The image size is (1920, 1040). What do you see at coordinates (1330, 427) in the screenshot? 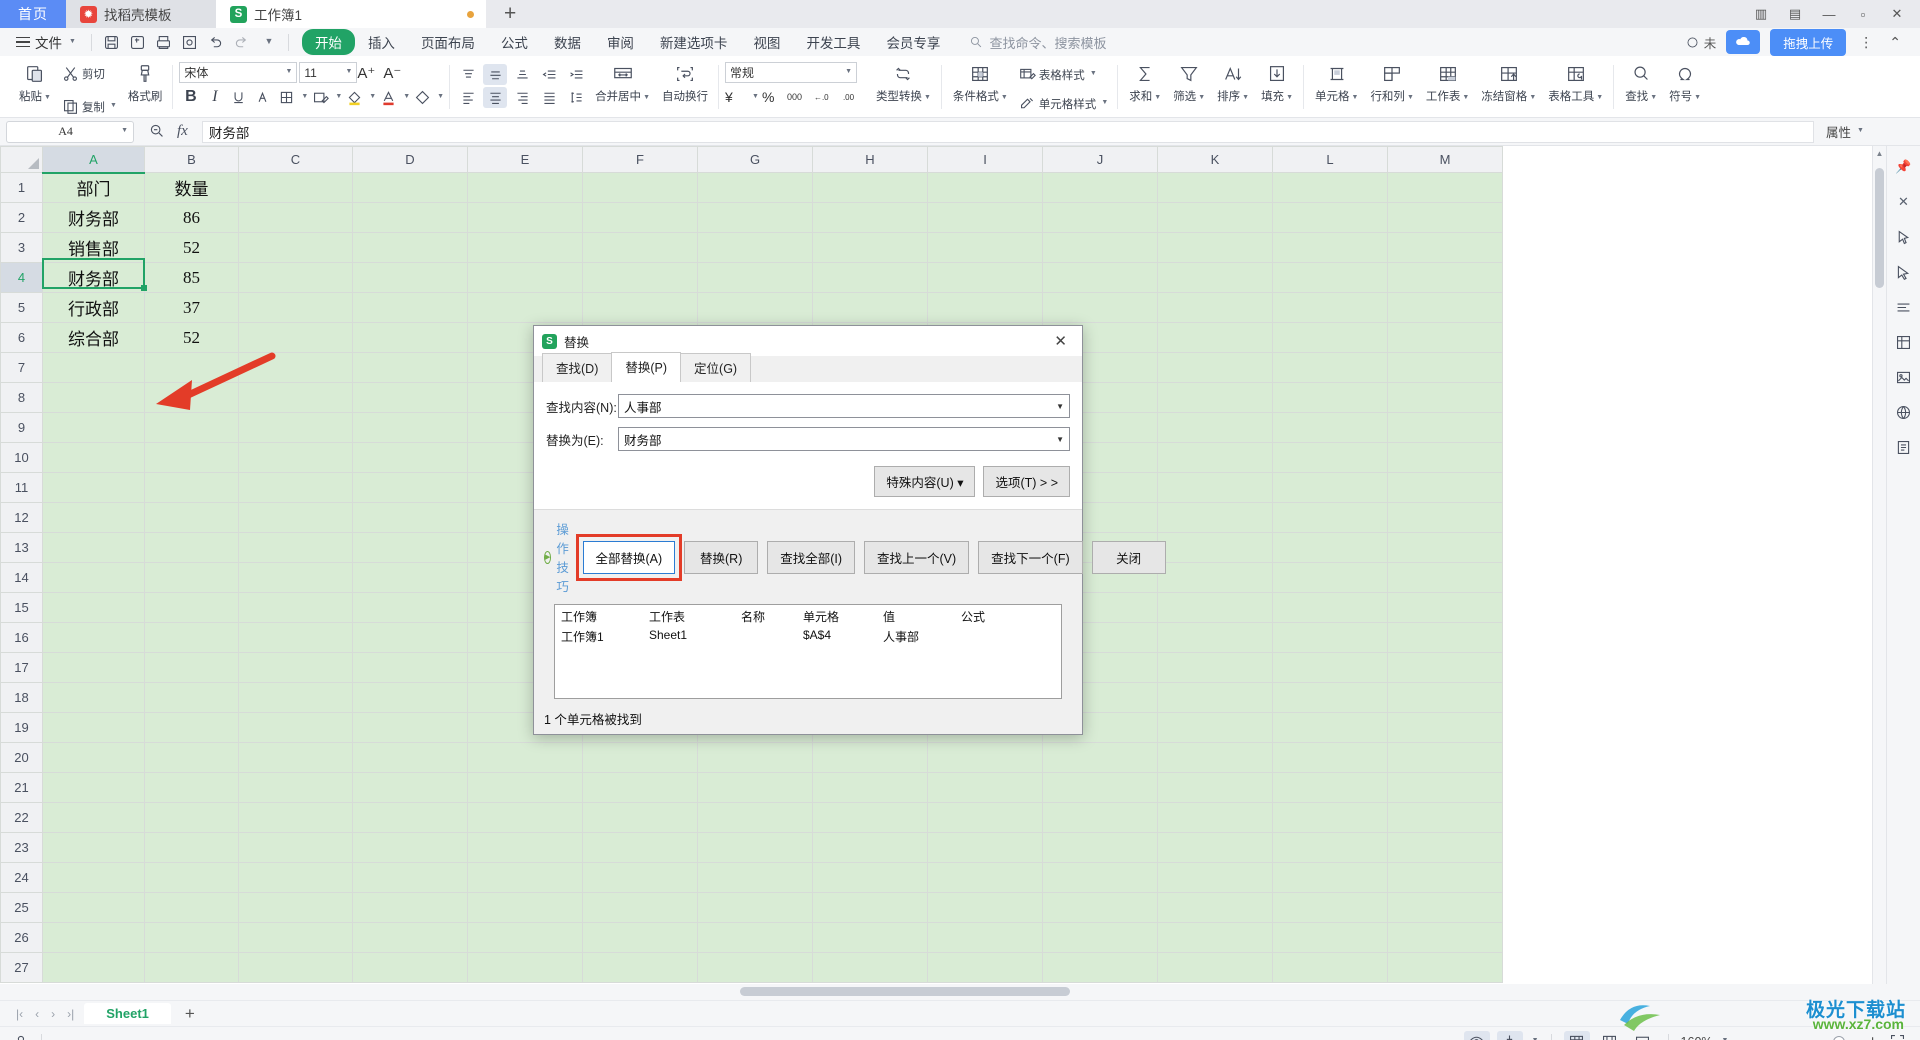
I see `cell-L9` at bounding box center [1330, 427].